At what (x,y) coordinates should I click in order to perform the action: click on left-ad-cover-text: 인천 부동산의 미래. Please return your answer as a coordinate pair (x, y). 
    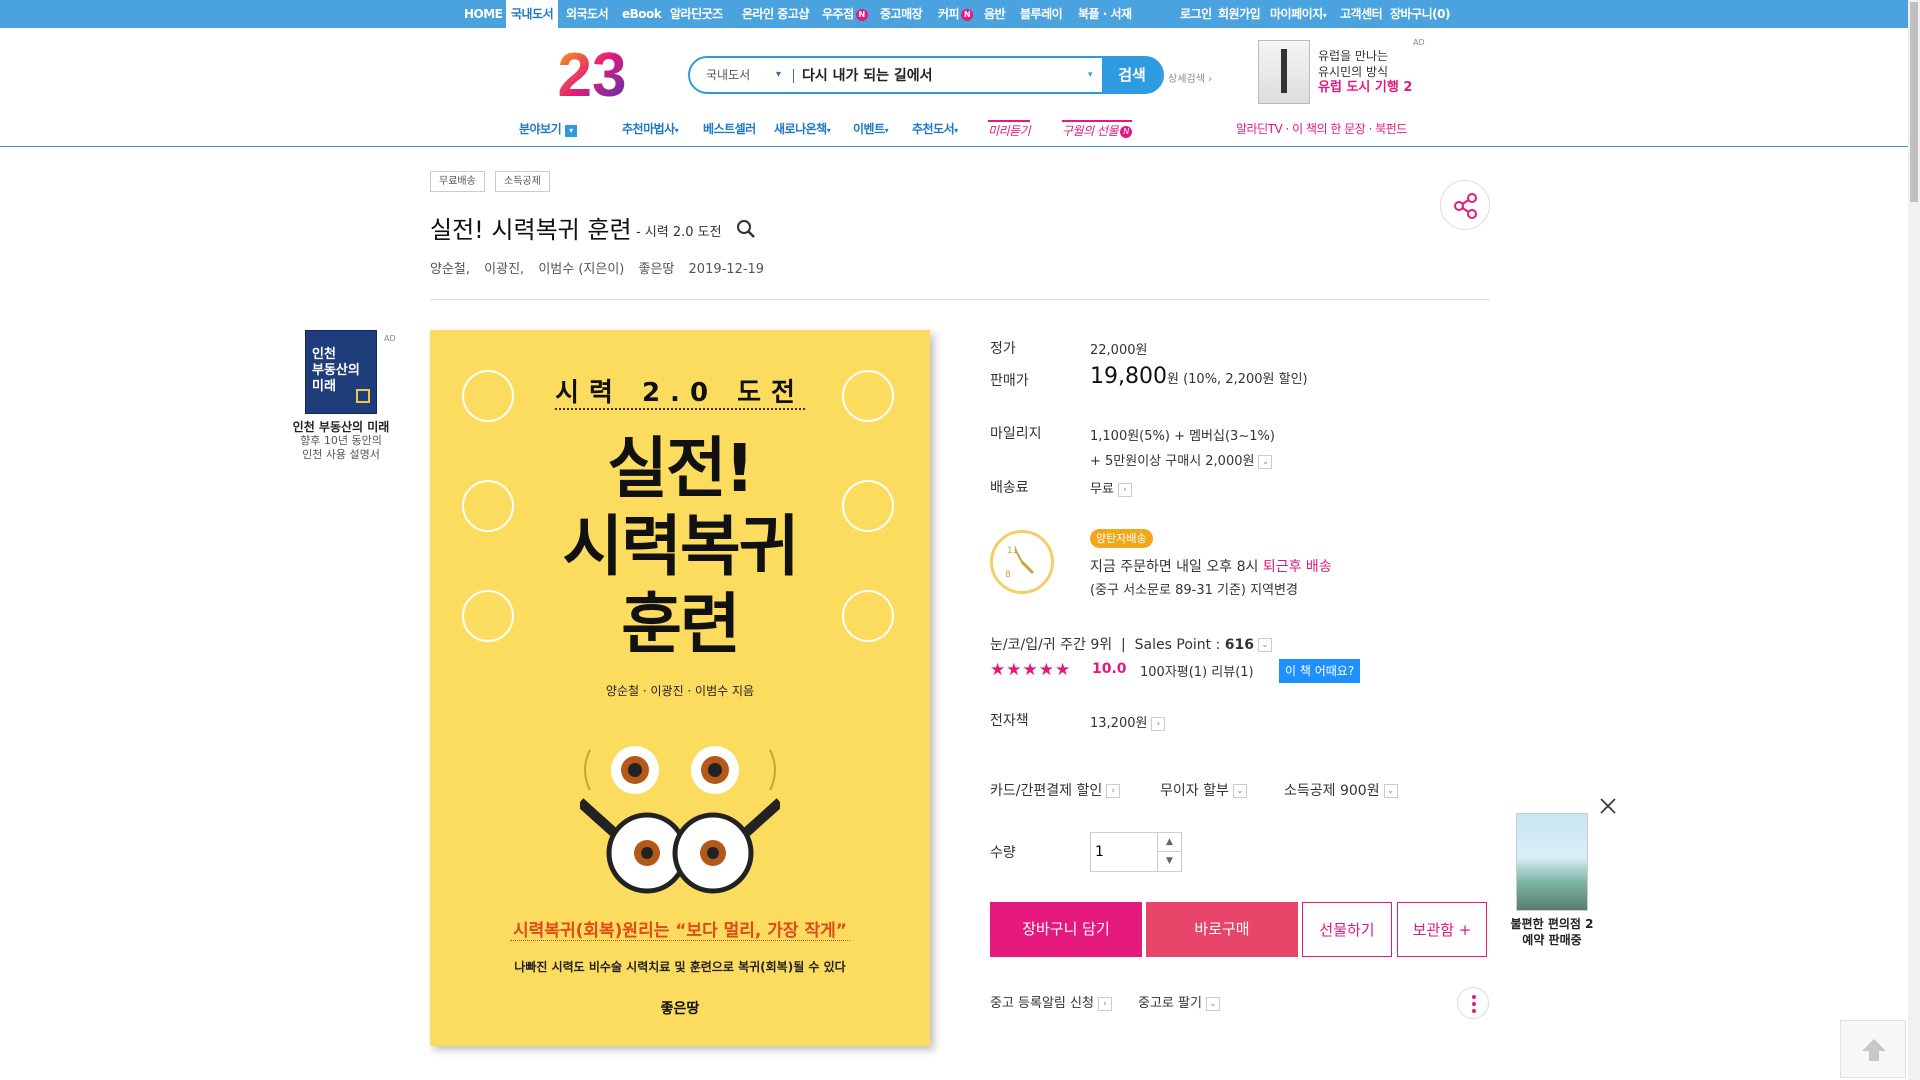
    Looking at the image, I should click on (336, 370).